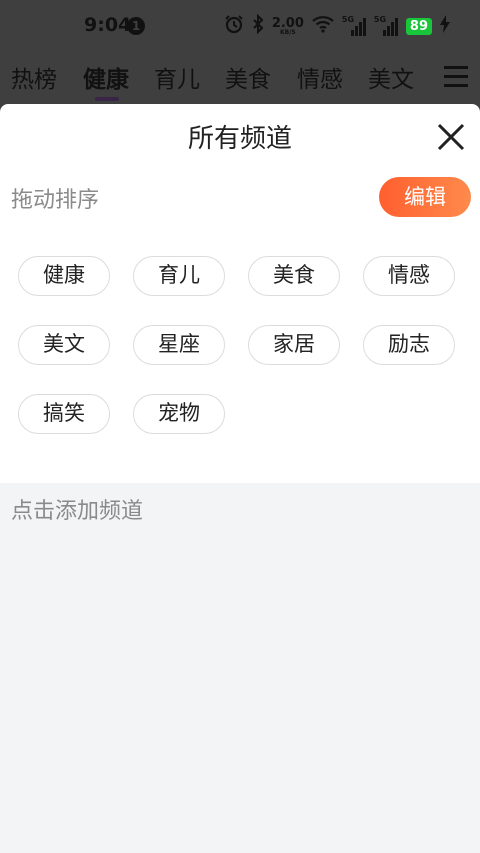 The image size is (480, 853). I want to click on status-bar: 9:04 1 2.00 KB/S 5G 5G 89, so click(240, 26).